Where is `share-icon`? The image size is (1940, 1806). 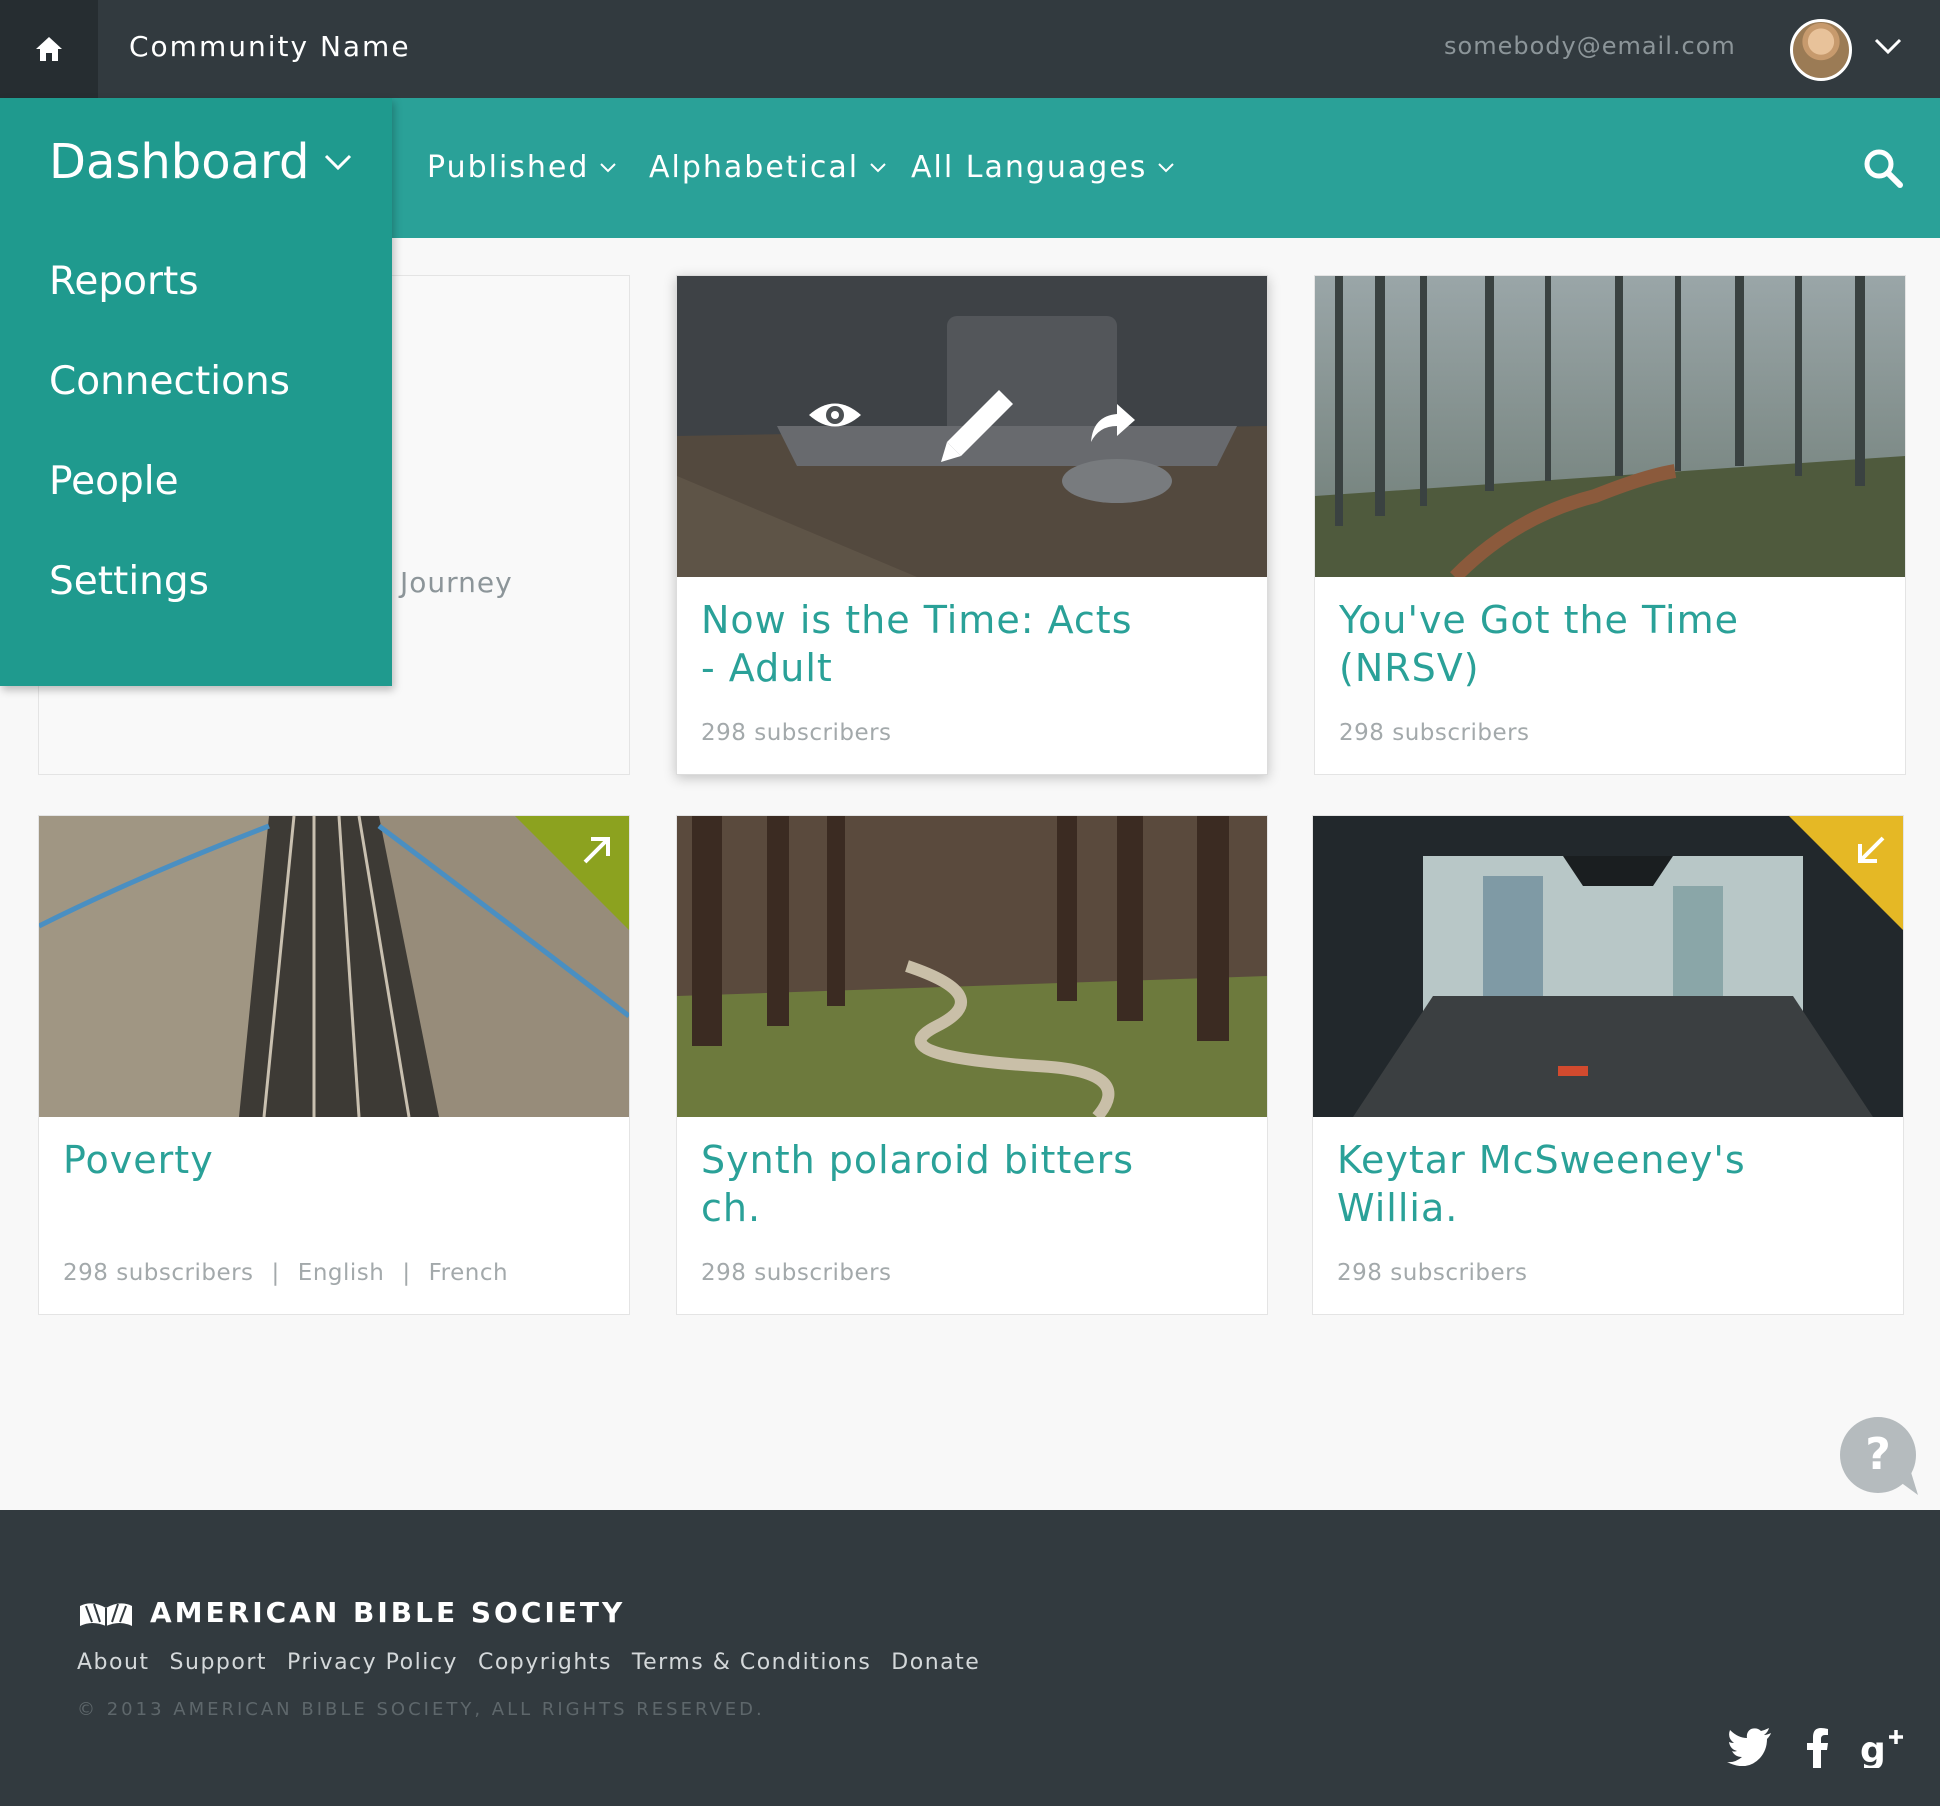
share-icon is located at coordinates (1113, 423).